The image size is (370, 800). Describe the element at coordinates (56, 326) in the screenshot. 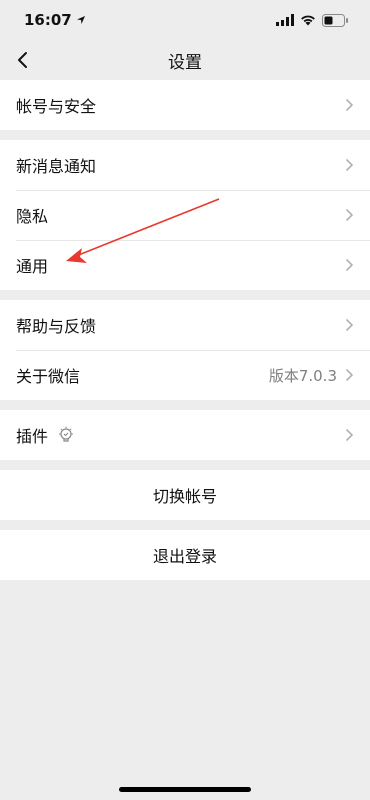

I see `row-label: 帮助与反馈` at that location.